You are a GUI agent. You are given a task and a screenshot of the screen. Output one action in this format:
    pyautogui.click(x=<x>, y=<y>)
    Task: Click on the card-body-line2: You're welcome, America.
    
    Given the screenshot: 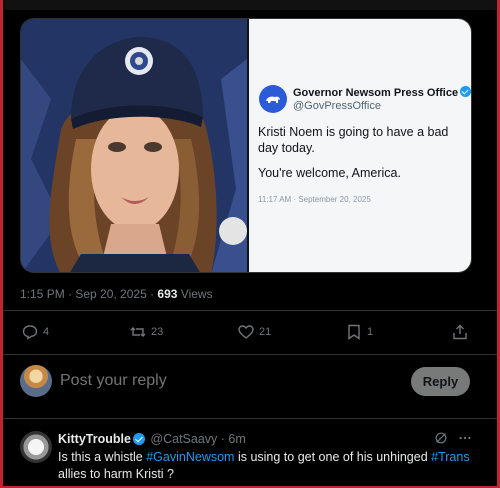 What is the action you would take?
    pyautogui.click(x=329, y=173)
    